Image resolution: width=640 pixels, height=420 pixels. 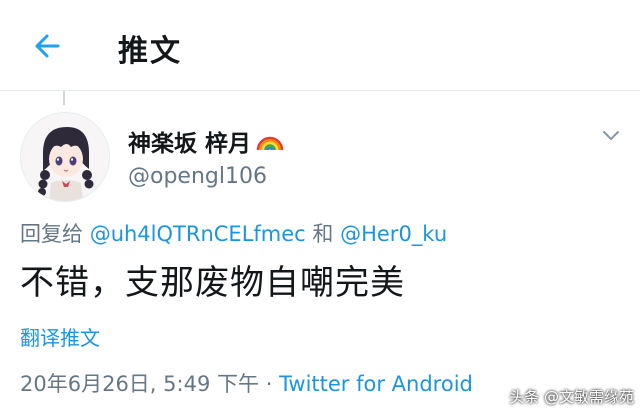 I want to click on display-name-text: 神楽坂 梓月, so click(x=190, y=144).